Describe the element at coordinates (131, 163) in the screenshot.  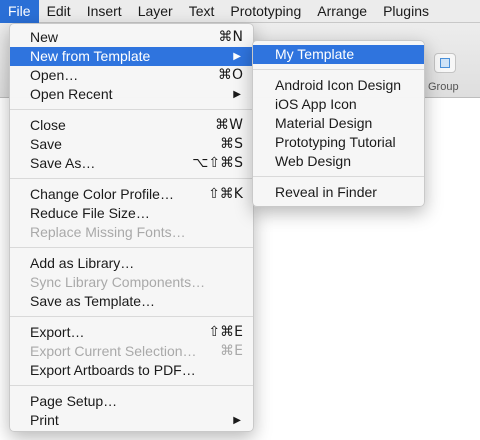
I see `menu-item-save-as: Save As… ⌥⇧⌘S` at that location.